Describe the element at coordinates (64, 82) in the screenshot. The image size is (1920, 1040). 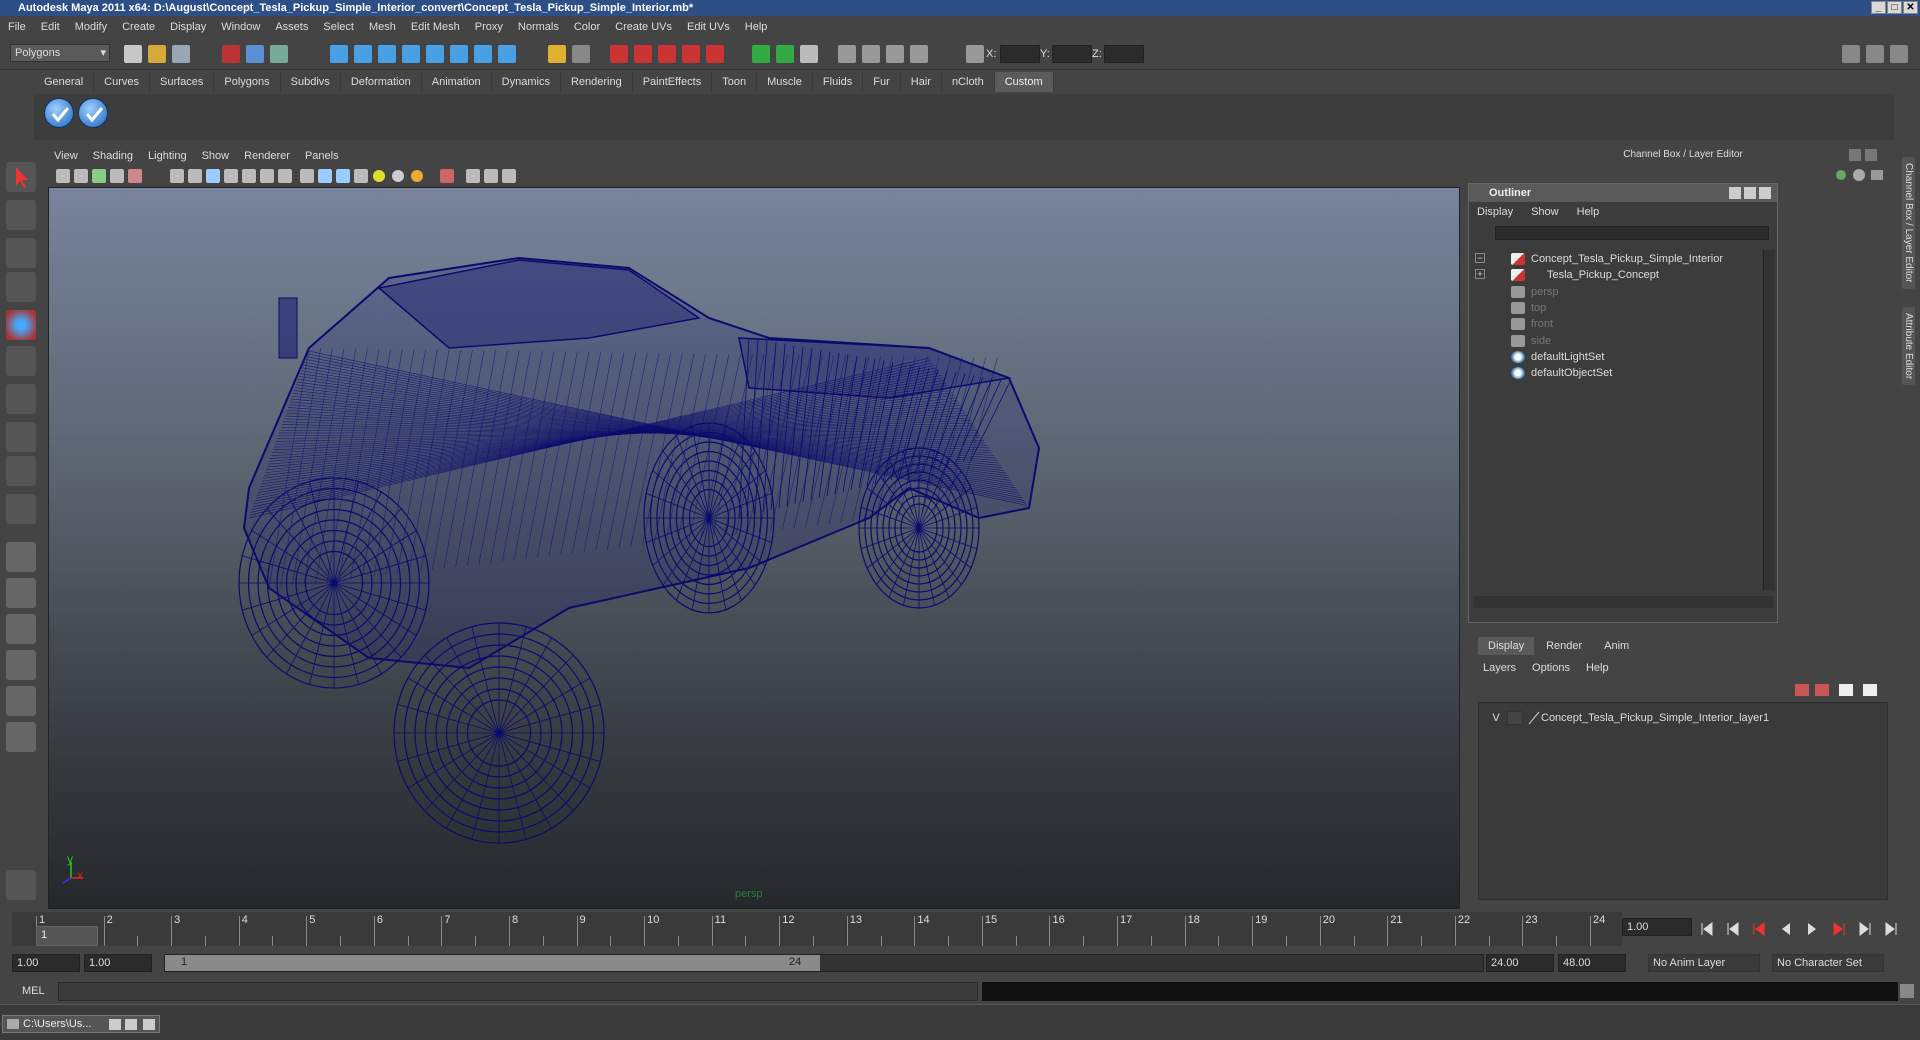
I see `shelf-tab-general: General` at that location.